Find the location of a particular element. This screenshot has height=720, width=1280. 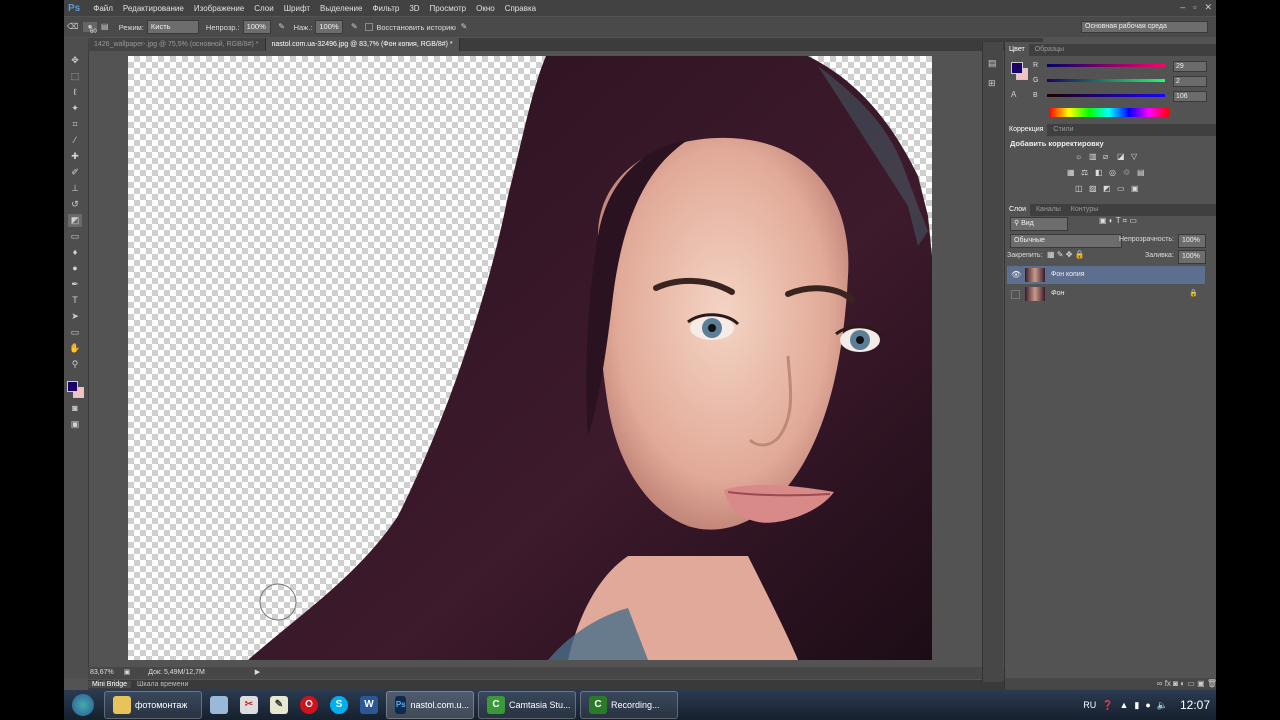

visibility-box is located at coordinates (1015, 294).